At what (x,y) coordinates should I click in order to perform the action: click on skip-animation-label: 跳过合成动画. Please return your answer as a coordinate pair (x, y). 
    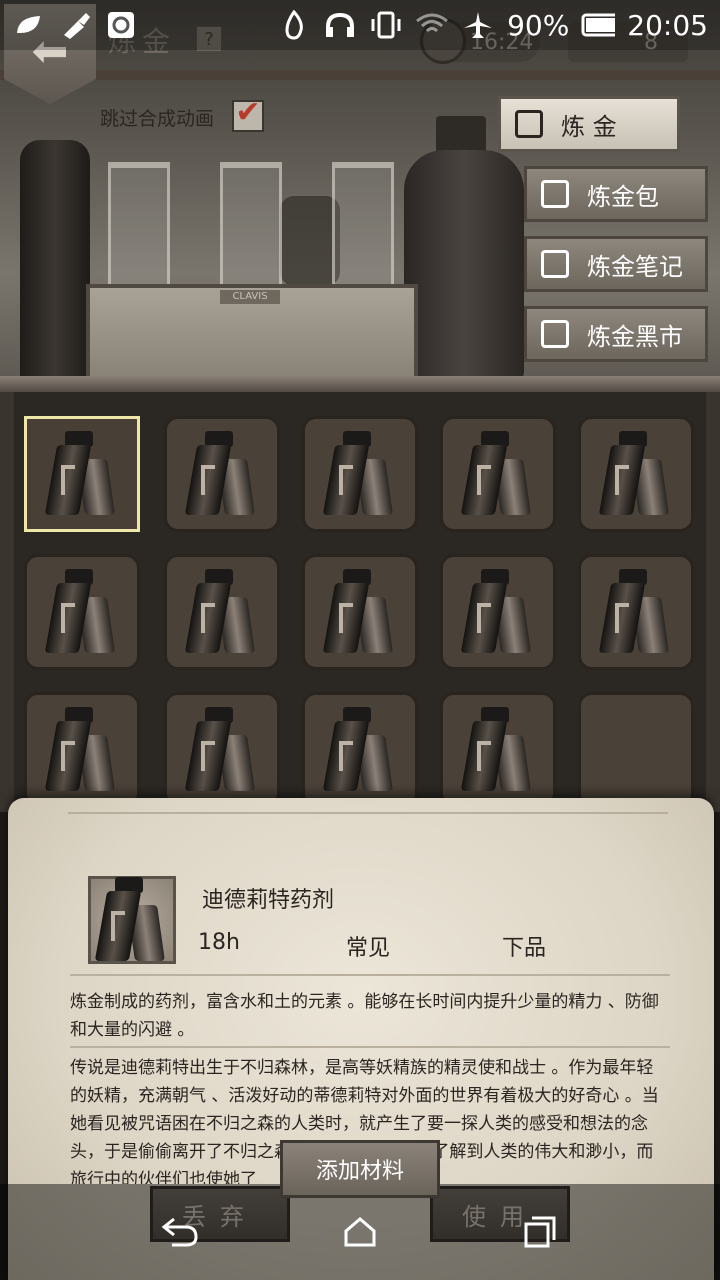
    Looking at the image, I should click on (157, 119).